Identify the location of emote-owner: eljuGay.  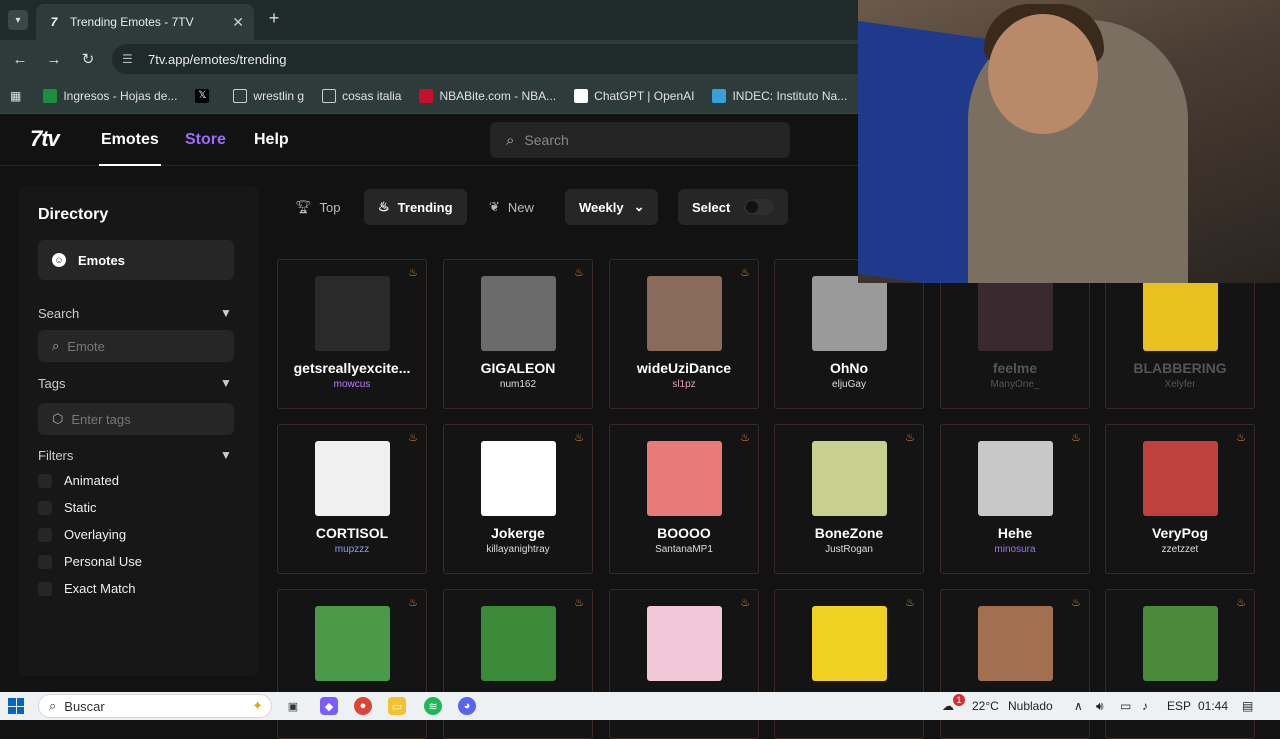
(849, 384).